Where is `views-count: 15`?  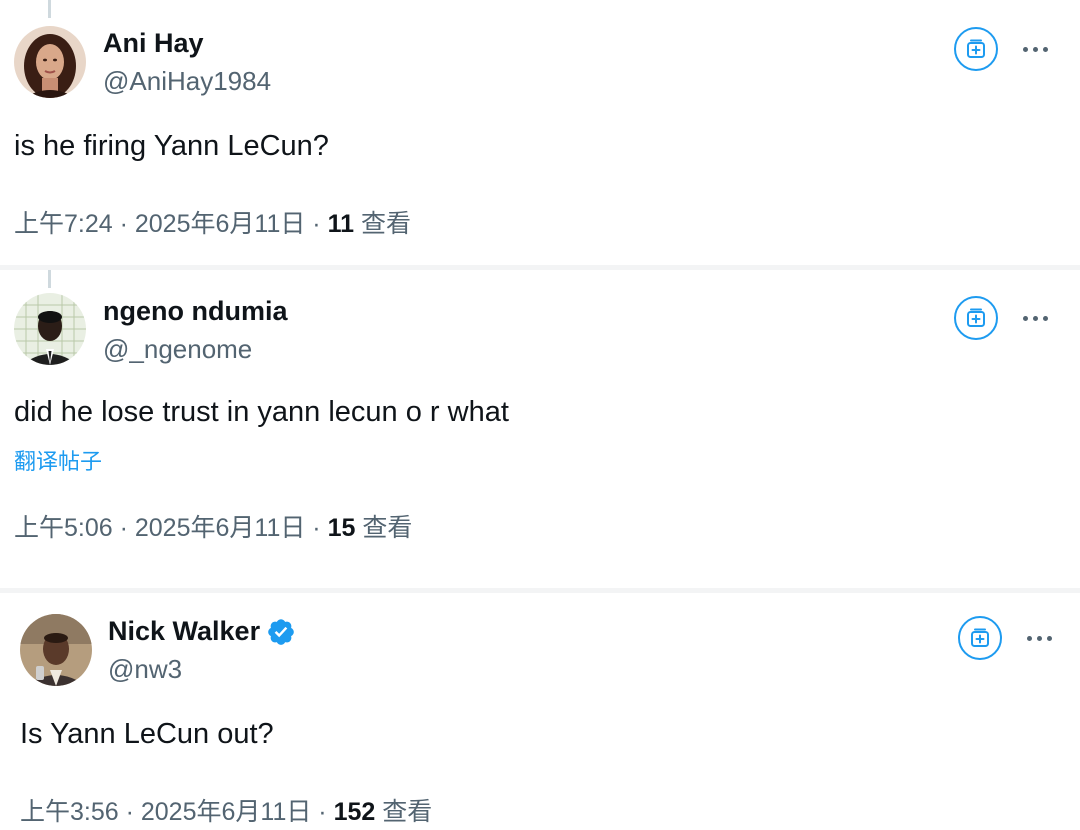 views-count: 15 is located at coordinates (341, 528).